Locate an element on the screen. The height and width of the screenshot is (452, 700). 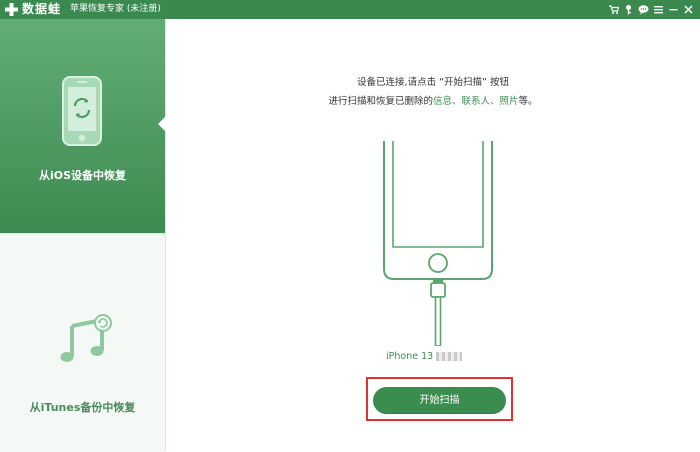
minimize-icon is located at coordinates (673, 9).